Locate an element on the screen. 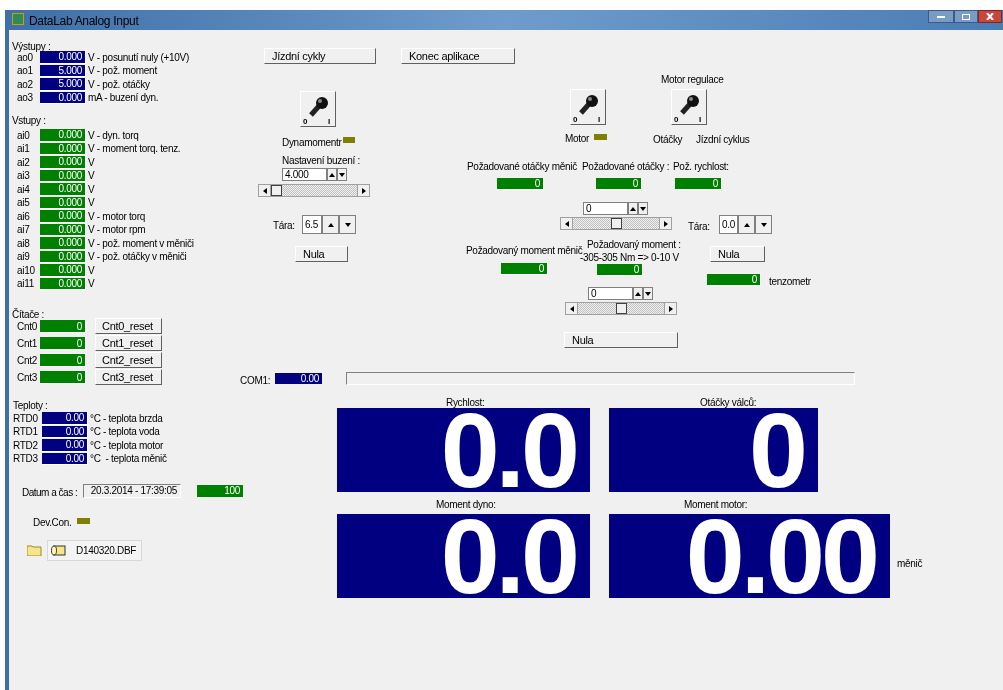  value-display: 100 is located at coordinates (220, 491).